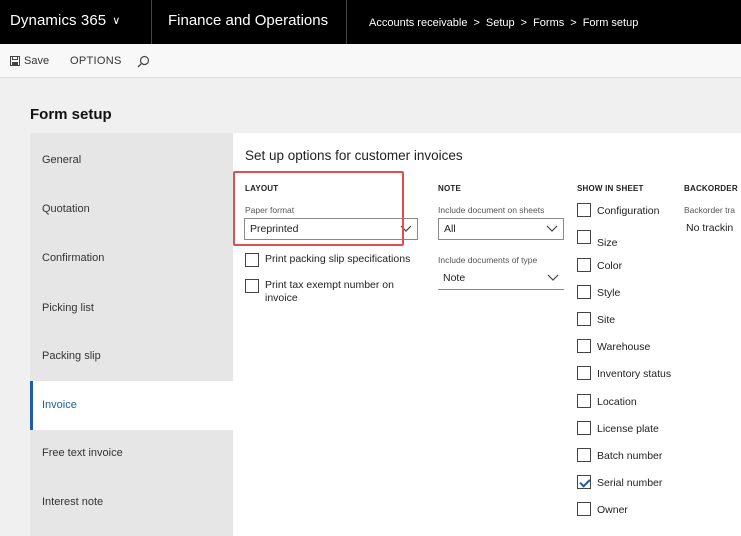 This screenshot has width=741, height=536. I want to click on note-group-title: NOTE, so click(450, 188).